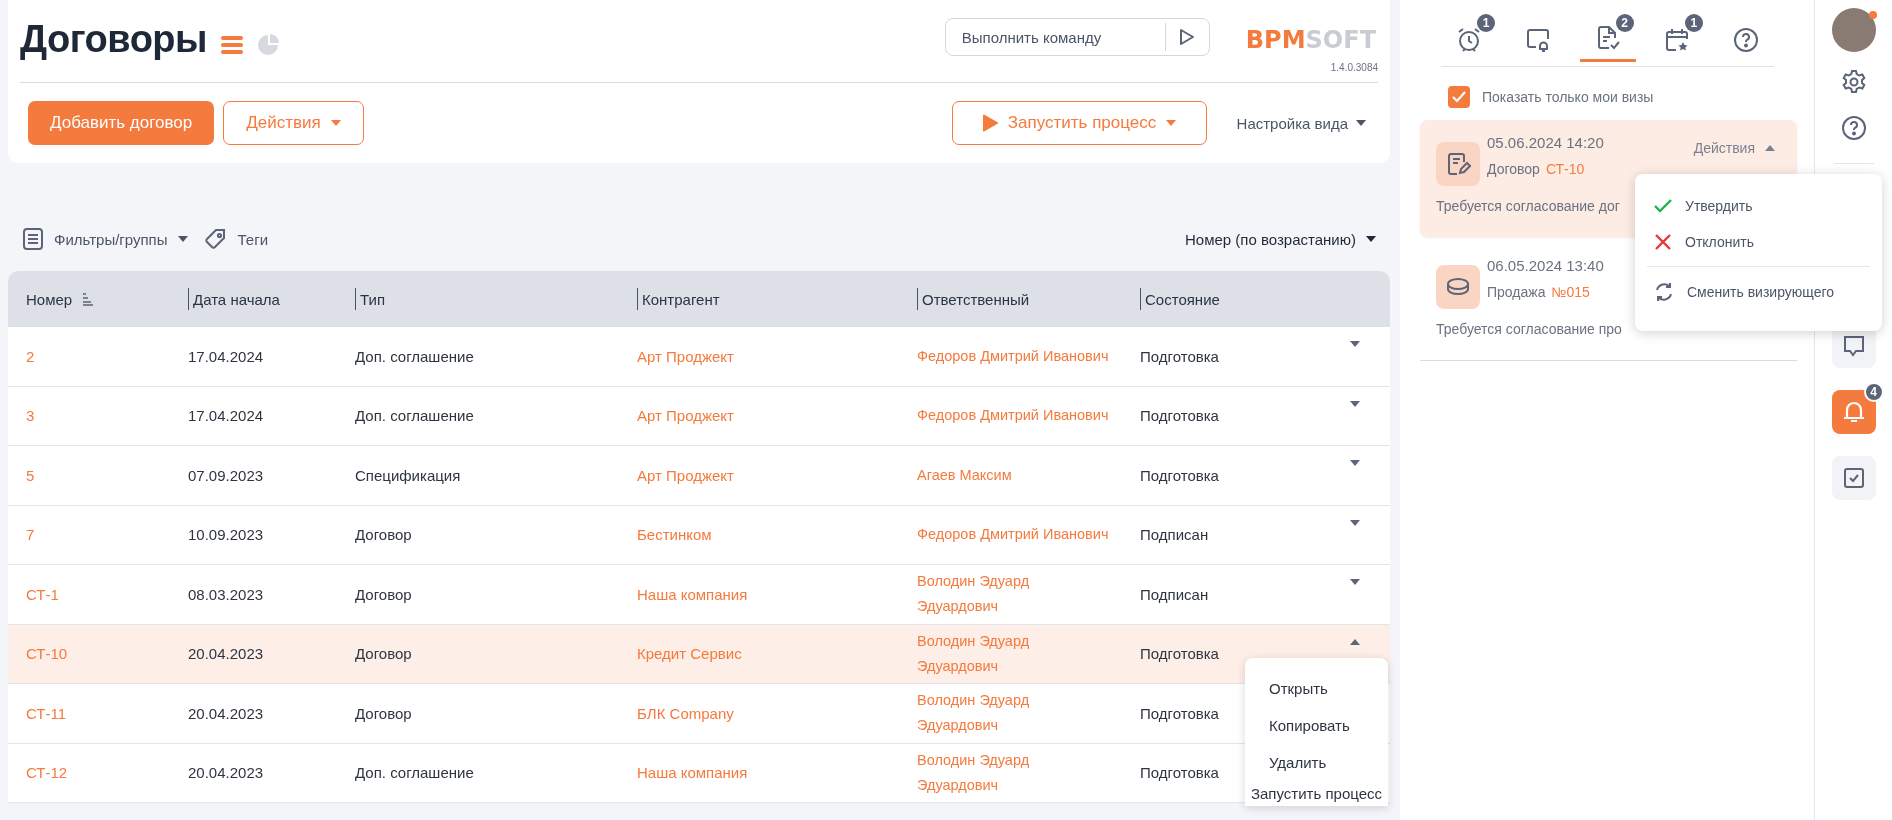 The image size is (1892, 820). Describe the element at coordinates (47, 654) in the screenshot. I see `contract-number-link: СТ-10` at that location.